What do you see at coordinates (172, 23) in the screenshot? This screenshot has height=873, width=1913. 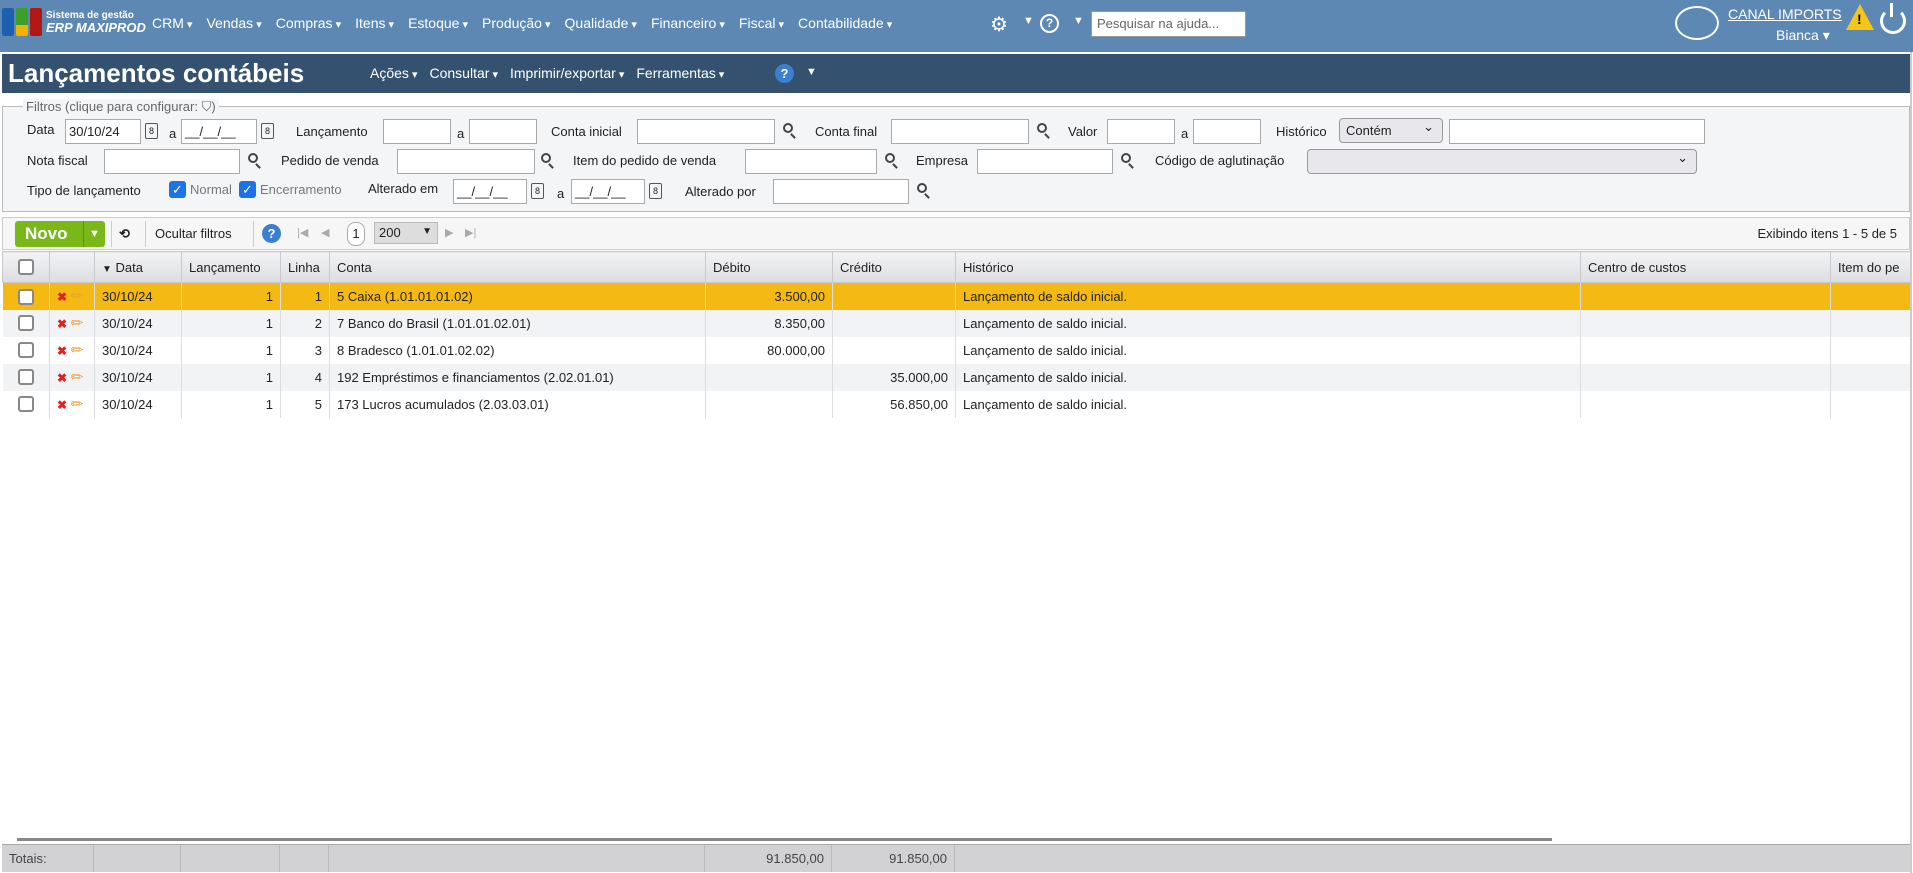 I see `menu-crm: CRM` at bounding box center [172, 23].